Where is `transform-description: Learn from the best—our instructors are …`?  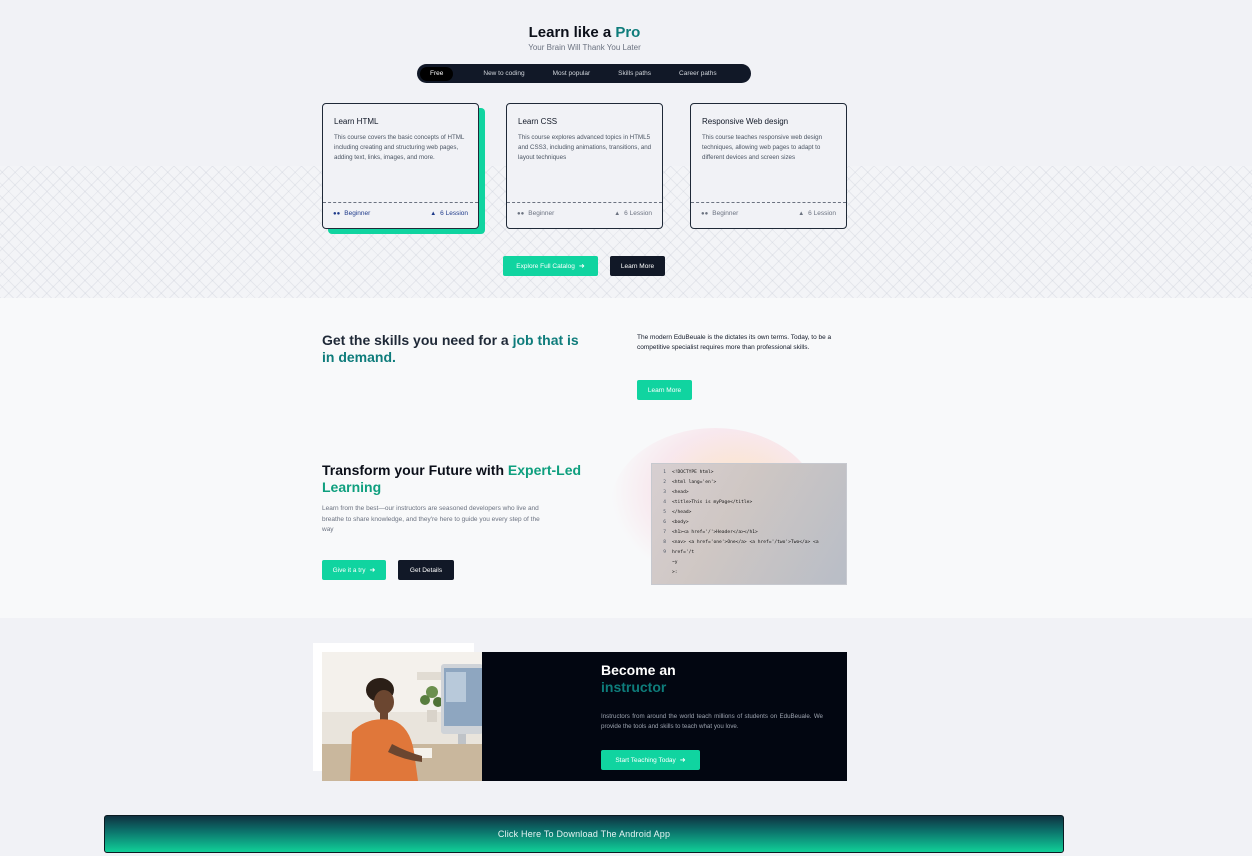
transform-description: Learn from the best—our instructors are … is located at coordinates (431, 519).